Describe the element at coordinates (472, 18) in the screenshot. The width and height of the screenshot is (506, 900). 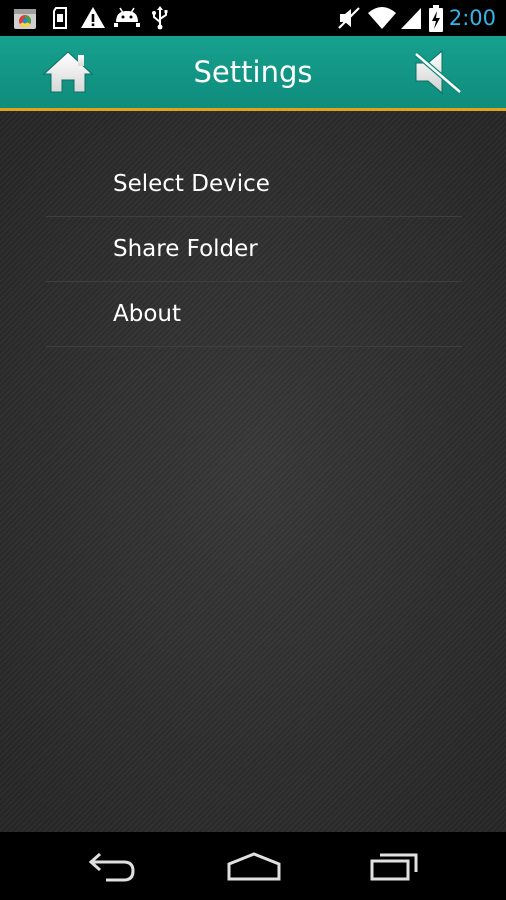
I see `status-time: 2:00` at that location.